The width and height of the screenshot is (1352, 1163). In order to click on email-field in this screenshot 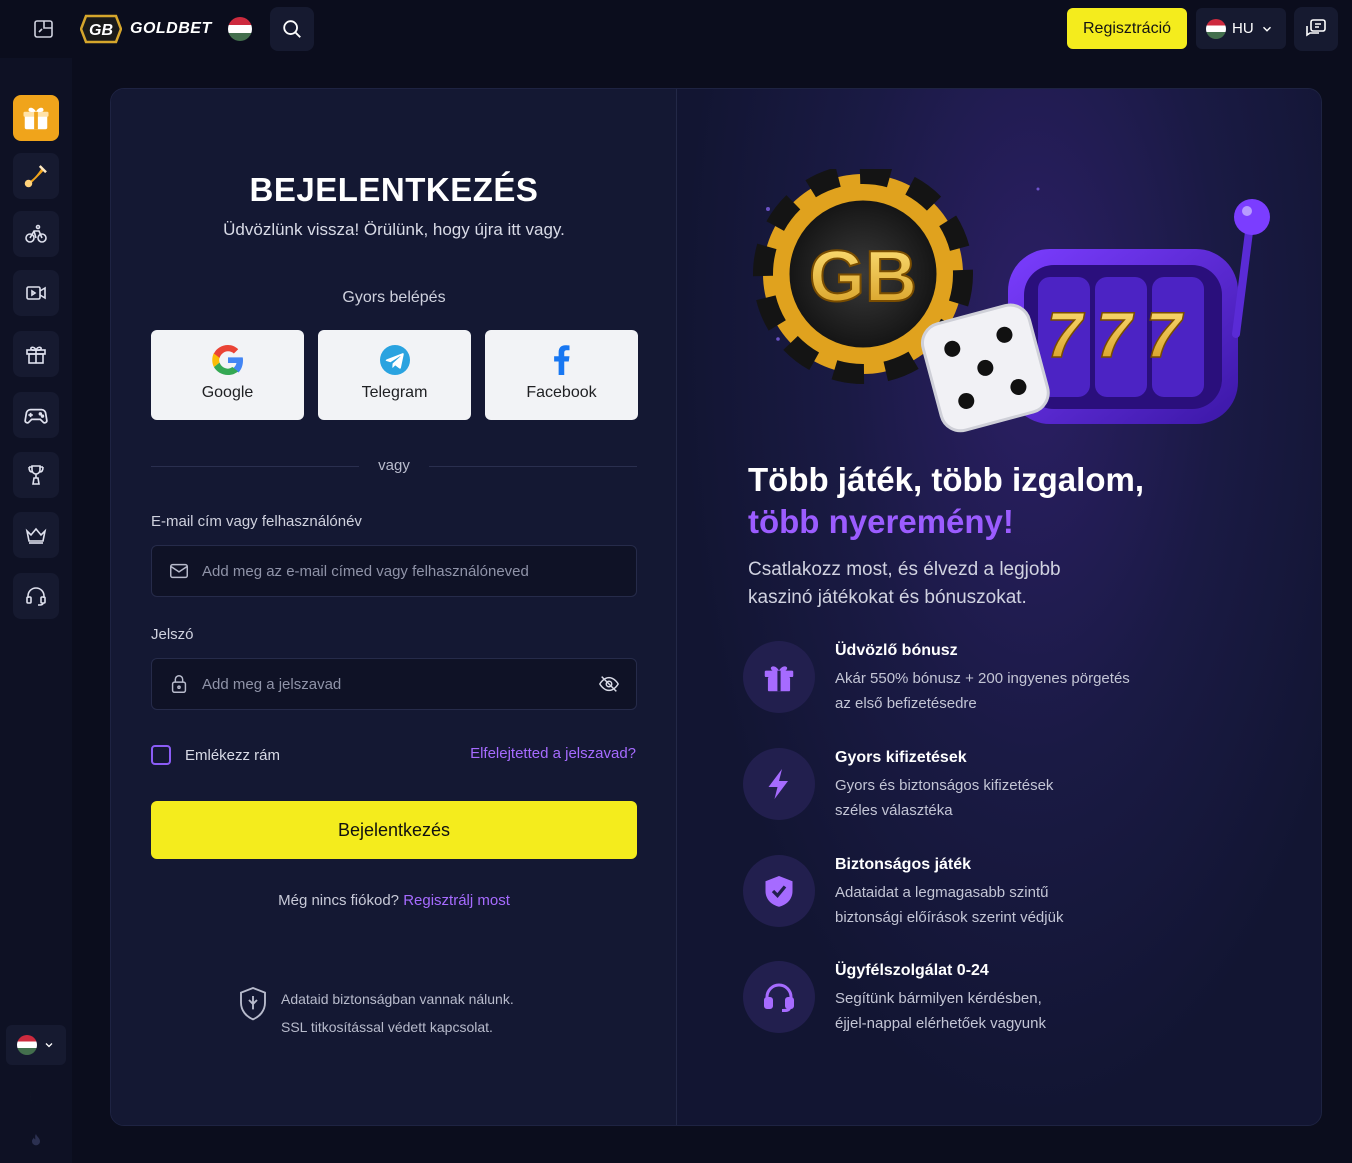, I will do `click(394, 571)`.